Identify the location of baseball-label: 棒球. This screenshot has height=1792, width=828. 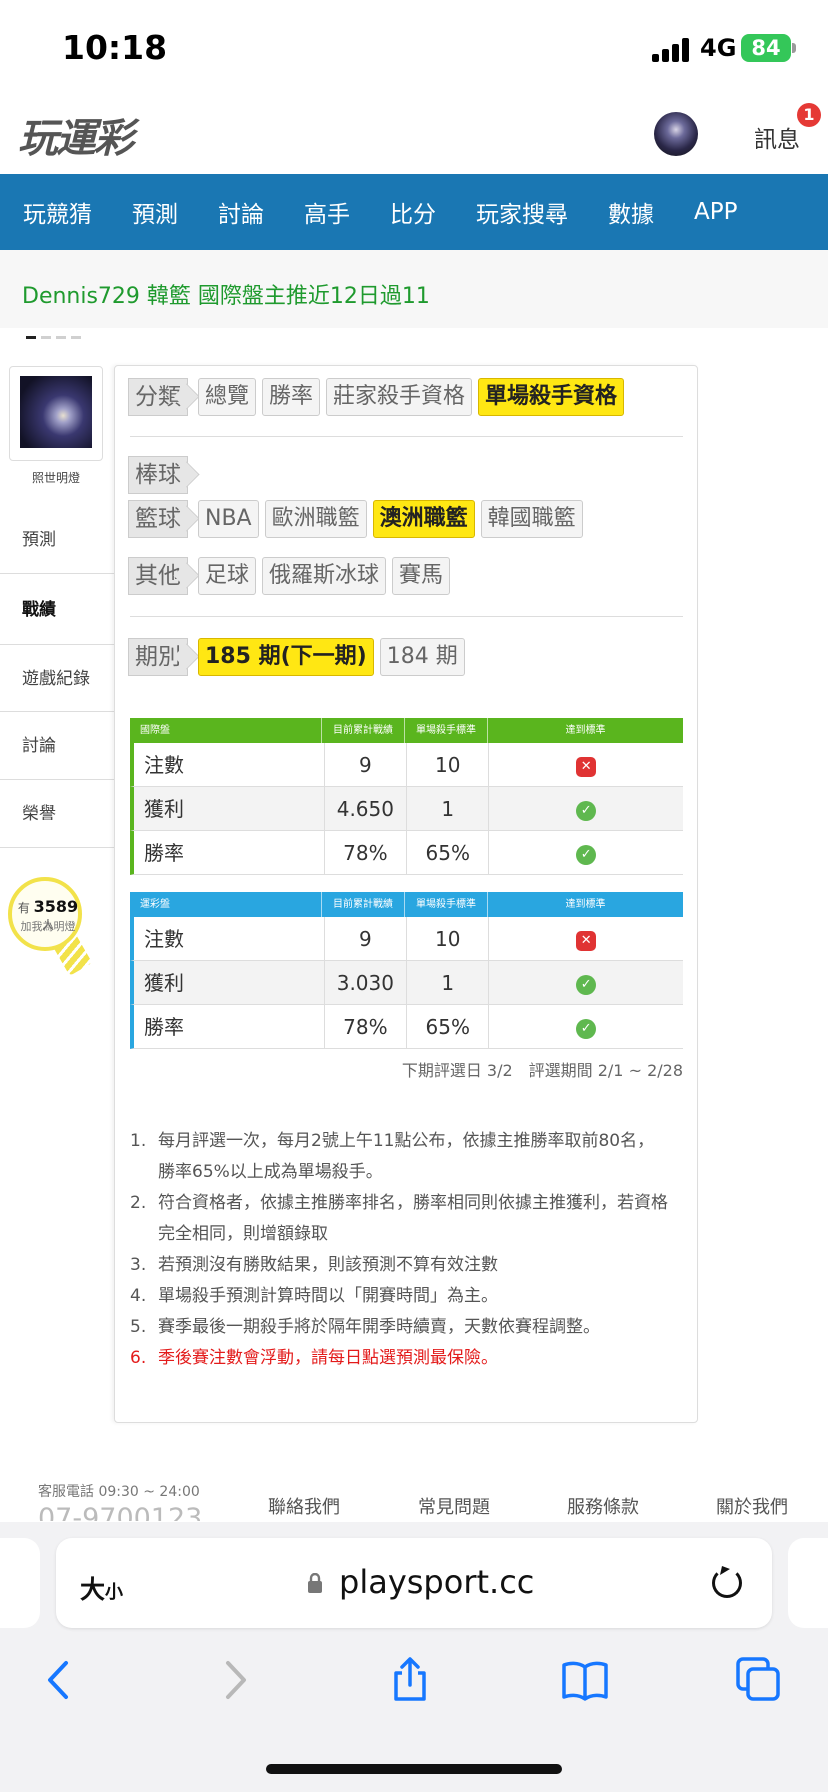
(158, 475).